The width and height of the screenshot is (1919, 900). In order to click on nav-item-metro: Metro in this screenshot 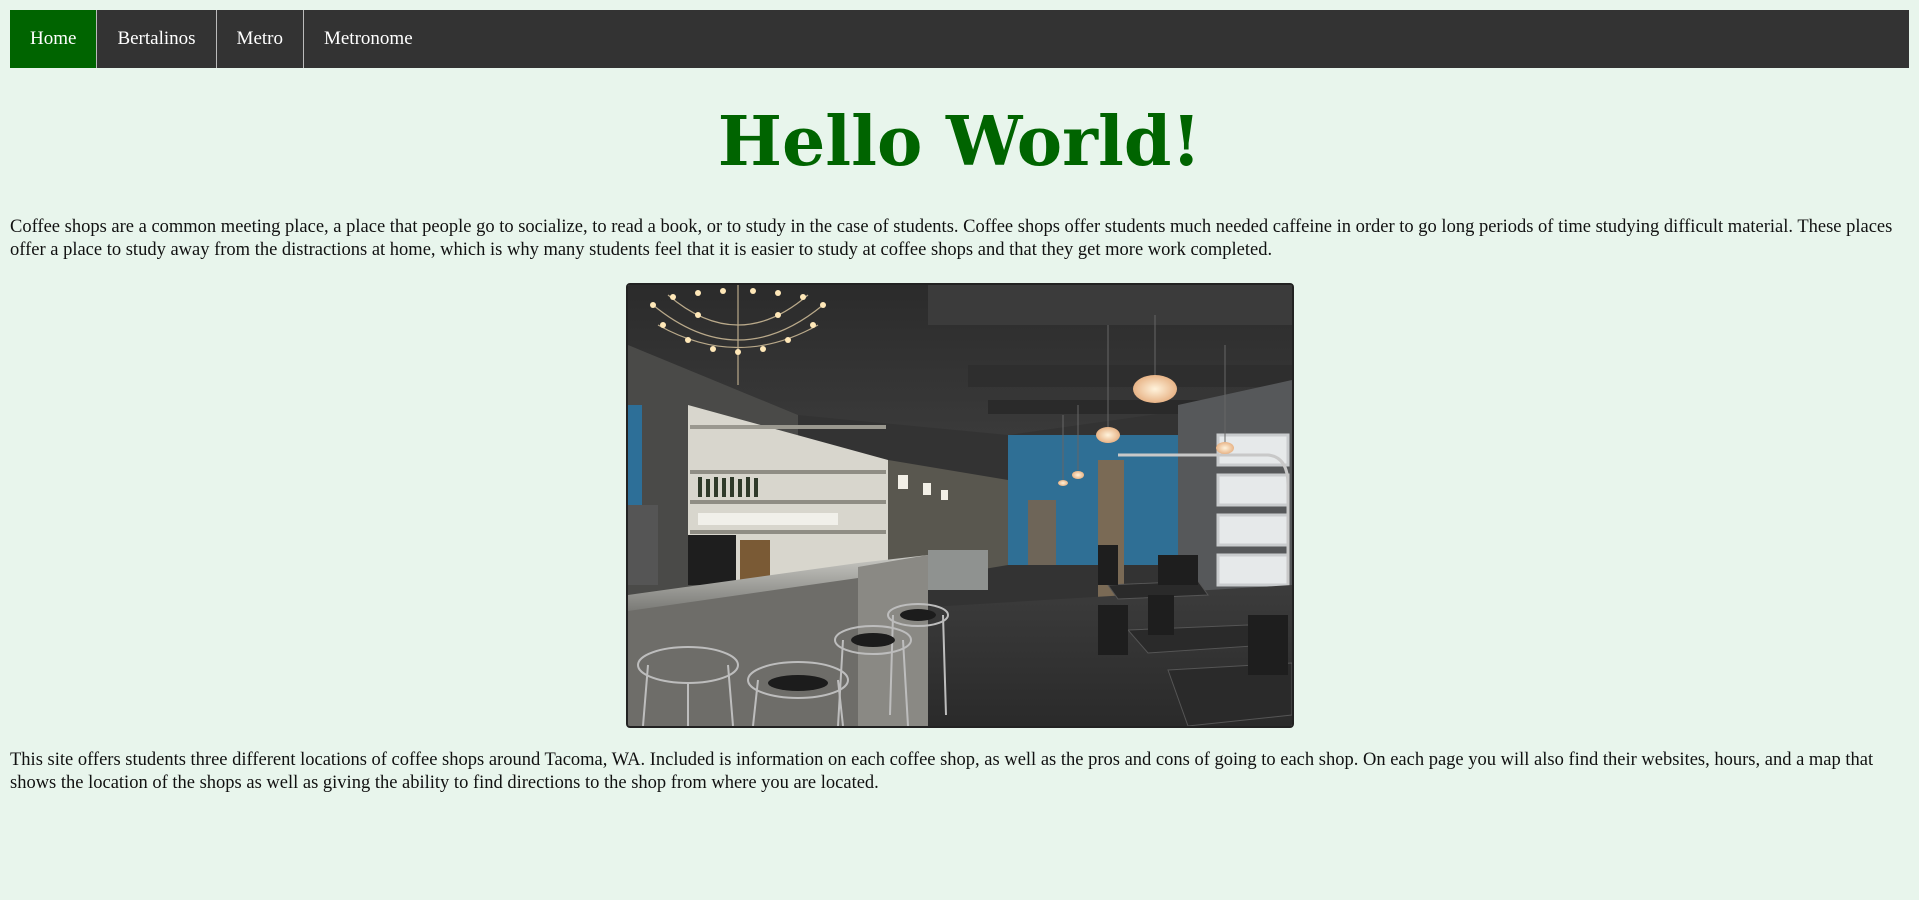, I will do `click(260, 39)`.